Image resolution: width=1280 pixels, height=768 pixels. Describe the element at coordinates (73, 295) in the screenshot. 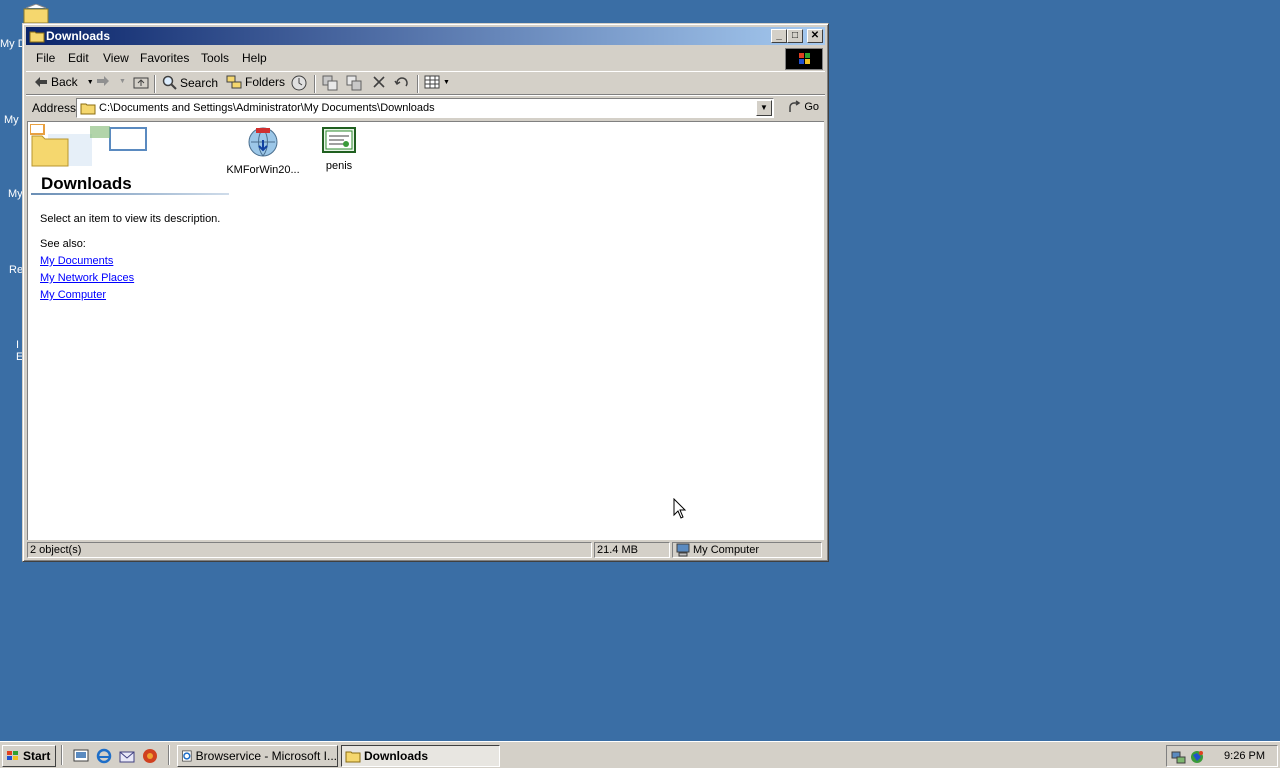

I see `link-my-computer: My Computer` at that location.